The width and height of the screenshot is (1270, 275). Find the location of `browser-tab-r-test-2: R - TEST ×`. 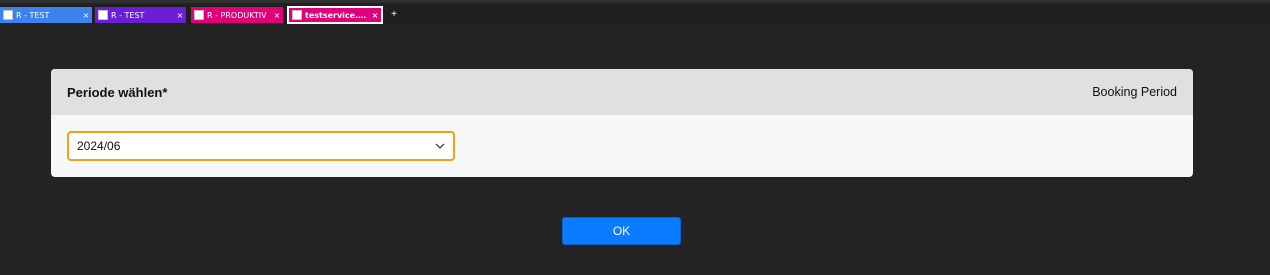

browser-tab-r-test-2: R - TEST × is located at coordinates (140, 15).